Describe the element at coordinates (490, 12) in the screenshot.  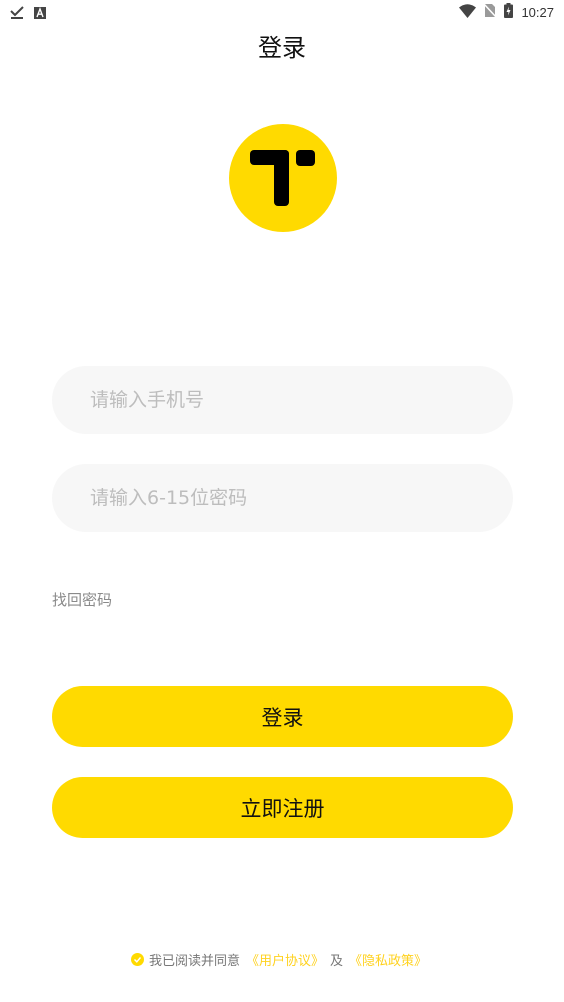
I see `no-sim-icon` at that location.